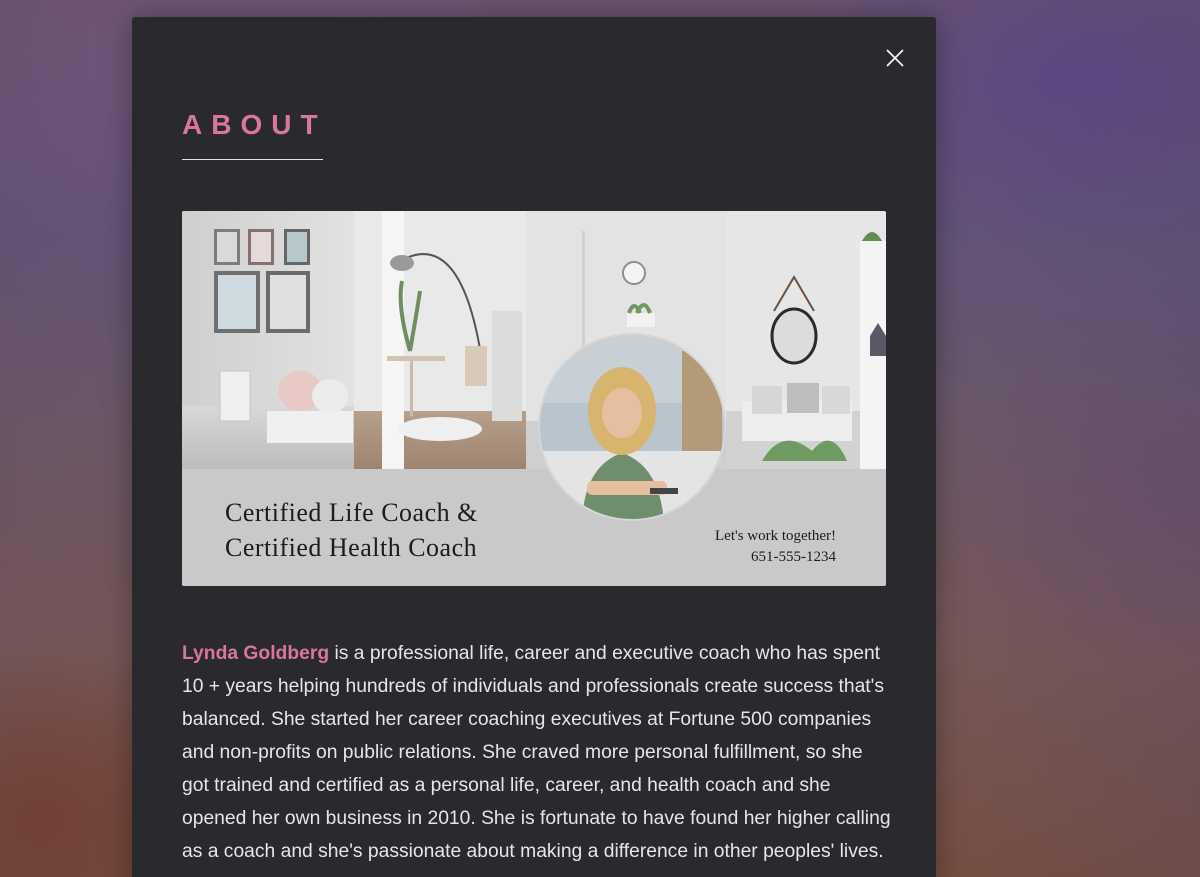  I want to click on about-heading: ABOUT, so click(254, 124).